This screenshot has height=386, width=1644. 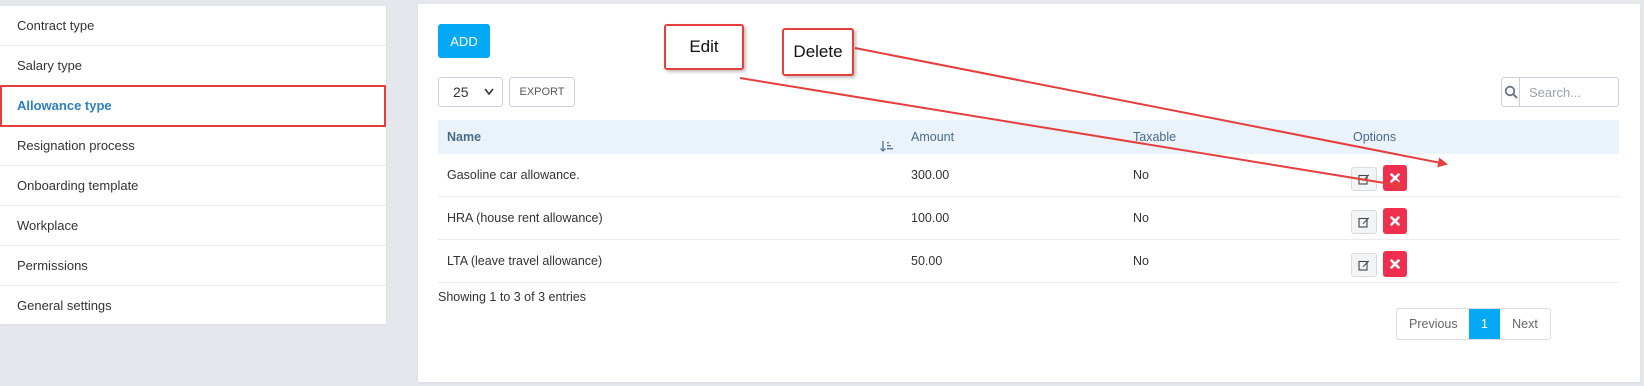 What do you see at coordinates (930, 175) in the screenshot?
I see `cell-amount: 300.00` at bounding box center [930, 175].